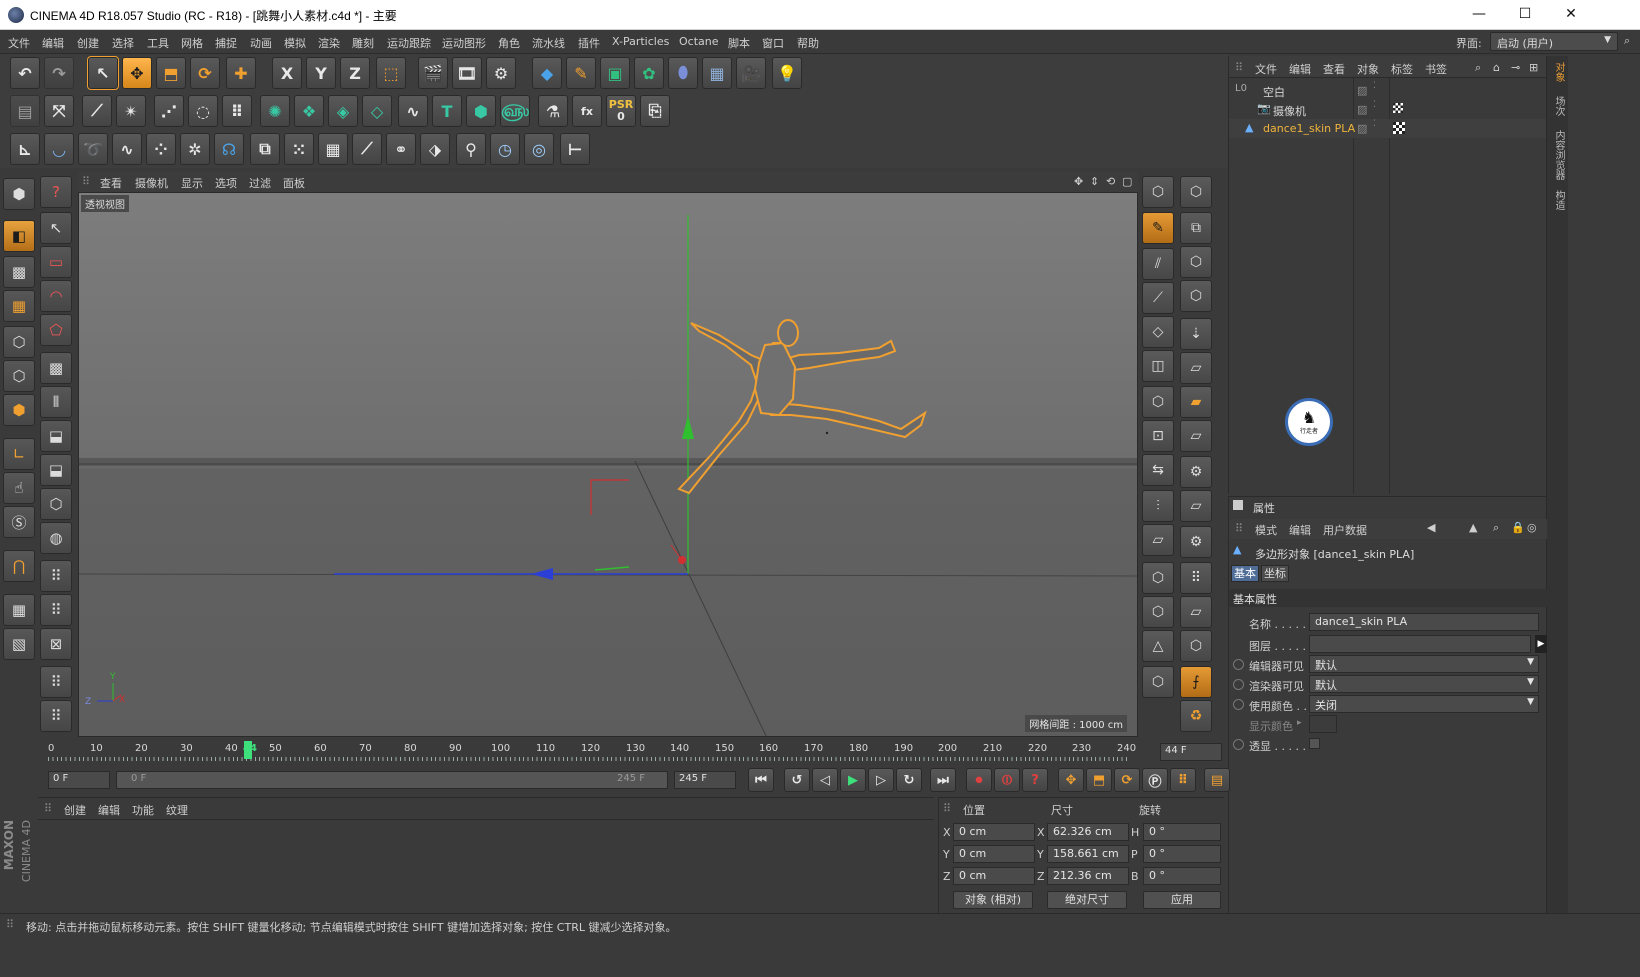 The height and width of the screenshot is (977, 1640). What do you see at coordinates (649, 73) in the screenshot?
I see `cloner-icon: ✿` at bounding box center [649, 73].